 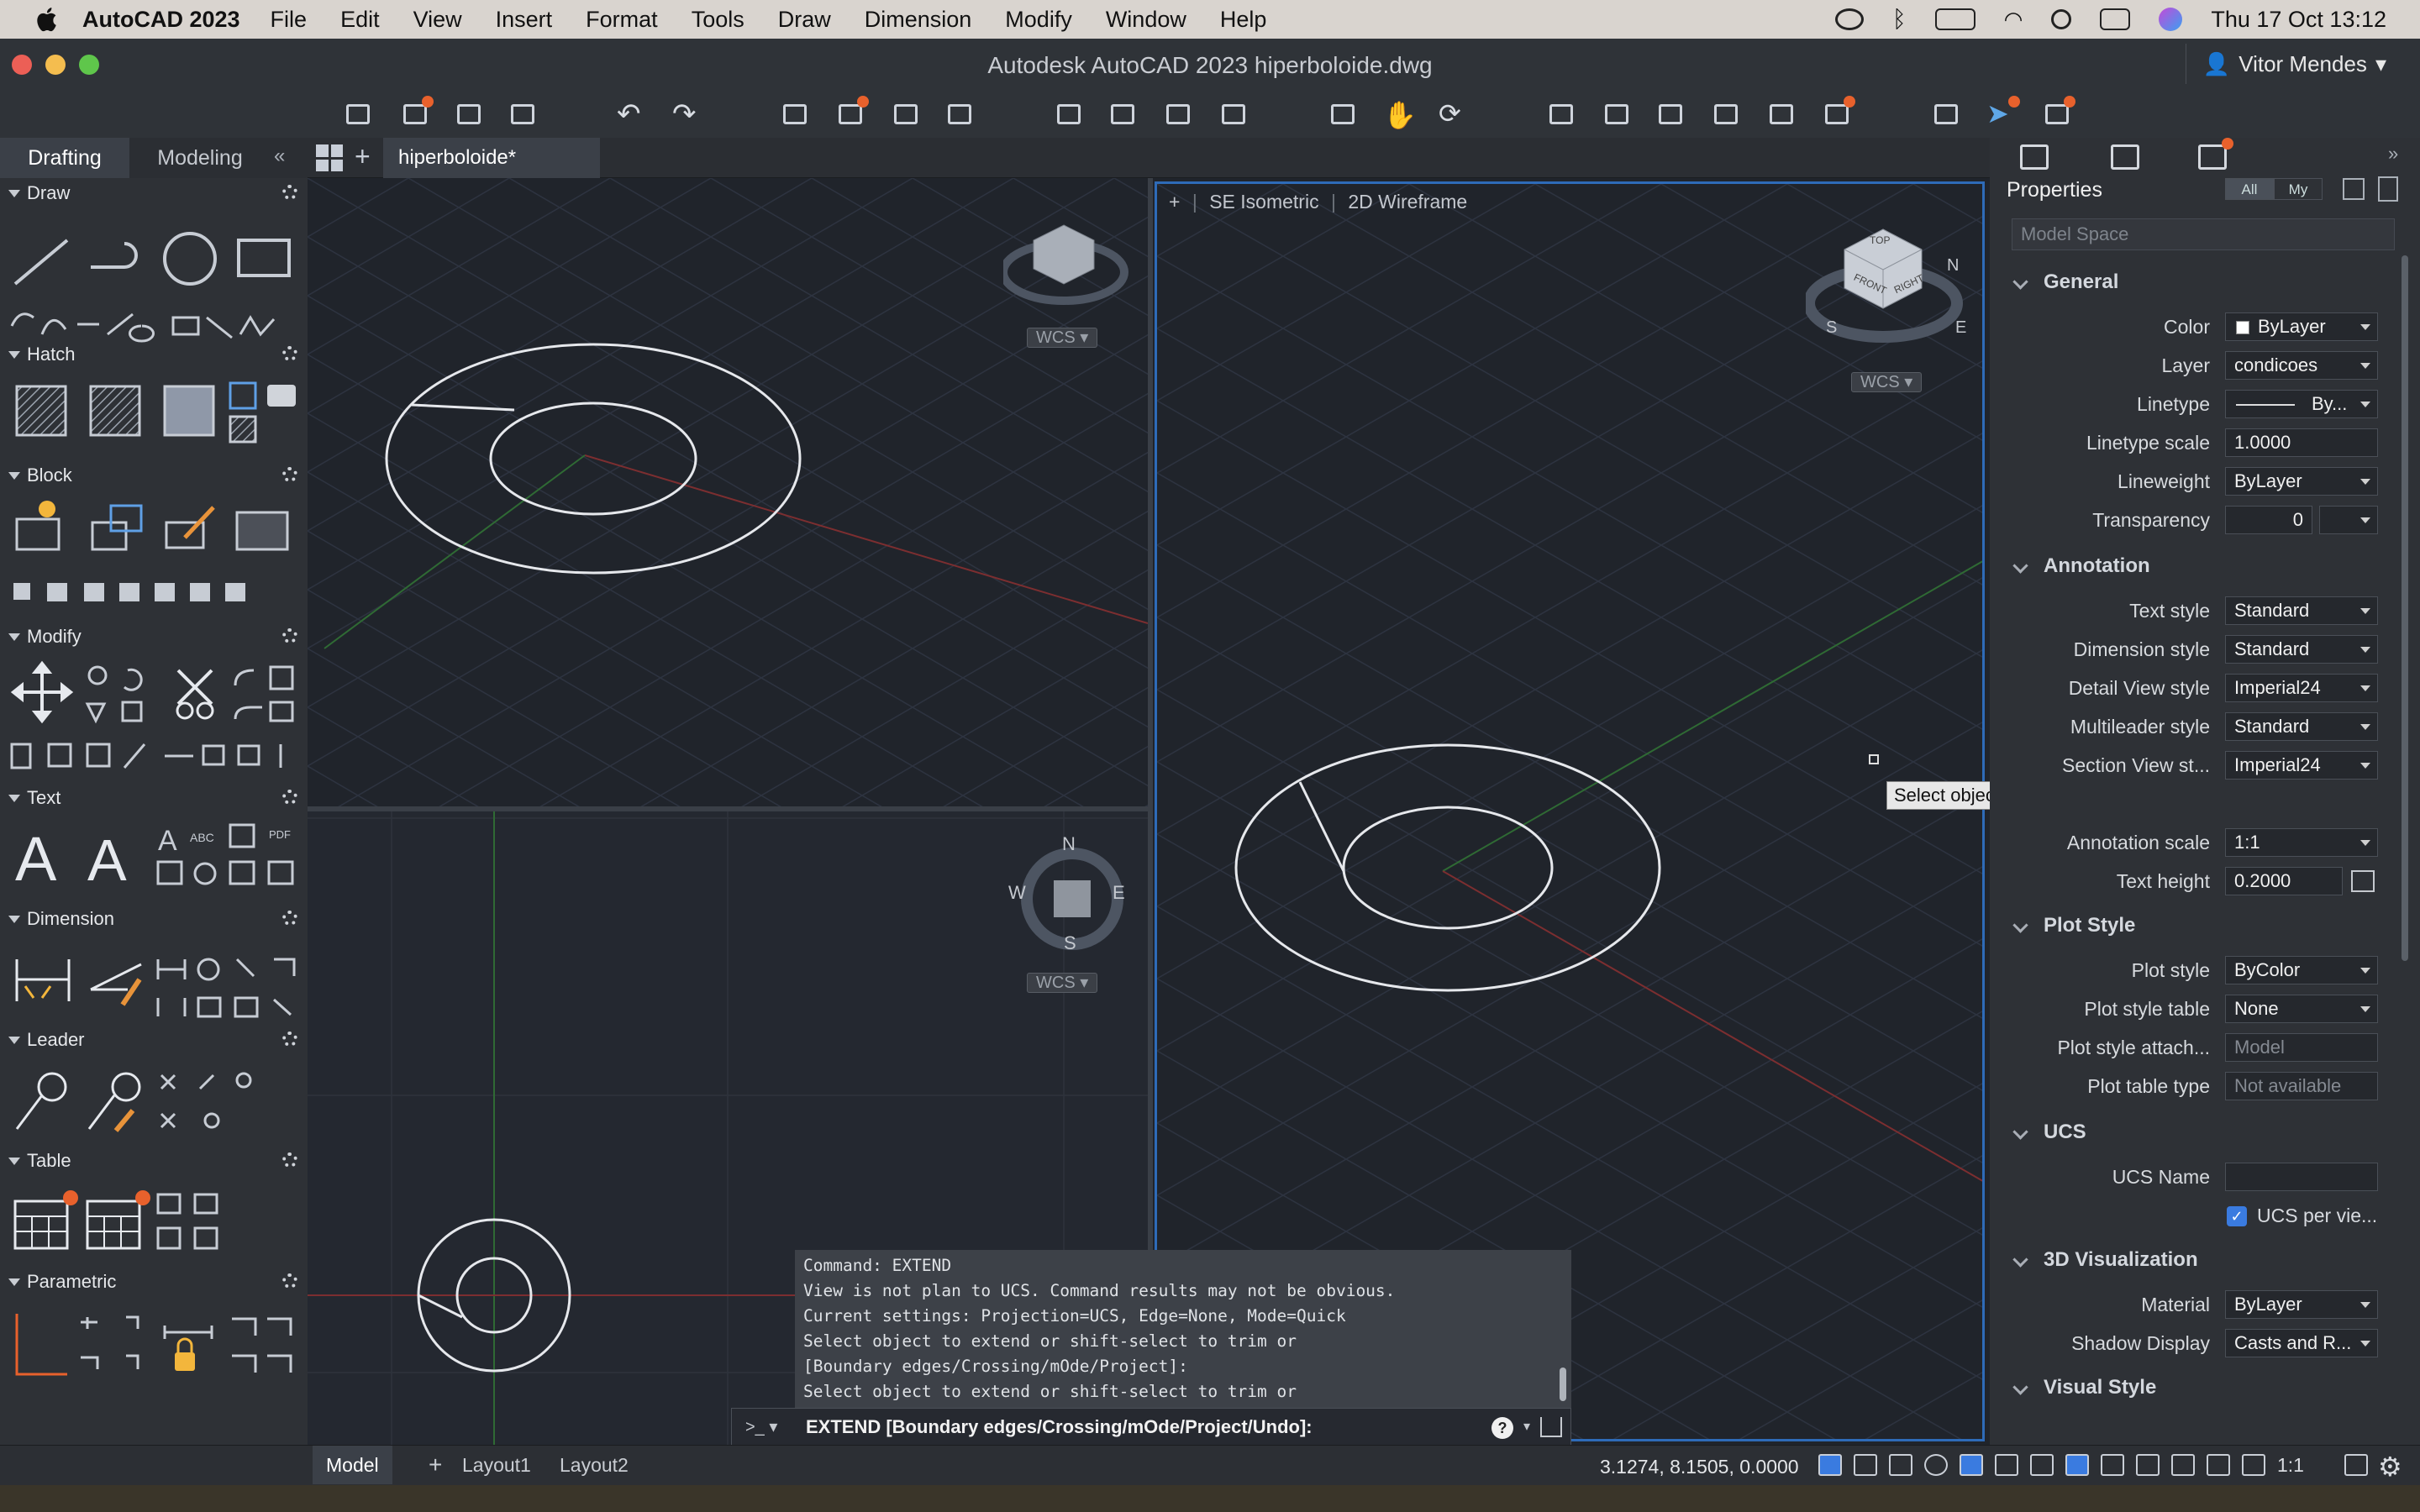 What do you see at coordinates (2006, 1465) in the screenshot?
I see `lineweight-toggle-icon` at bounding box center [2006, 1465].